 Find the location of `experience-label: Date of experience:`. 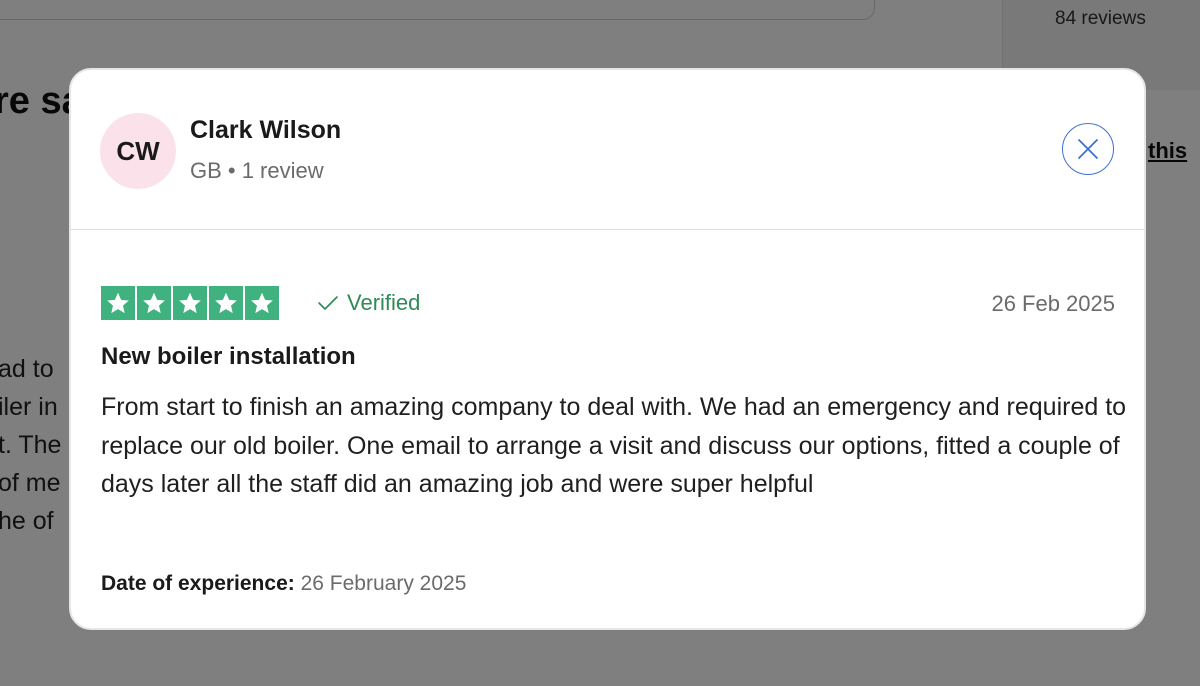

experience-label: Date of experience: is located at coordinates (198, 583).